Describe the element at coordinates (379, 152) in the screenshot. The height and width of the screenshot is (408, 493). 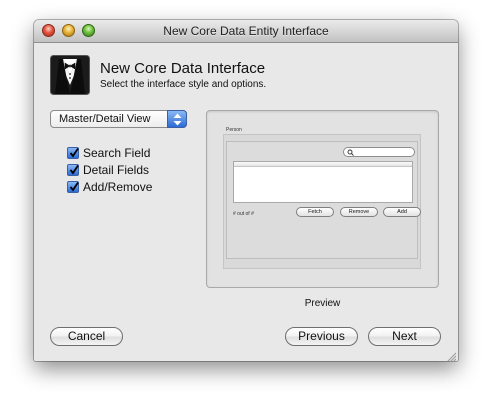
I see `preview-search-field` at that location.